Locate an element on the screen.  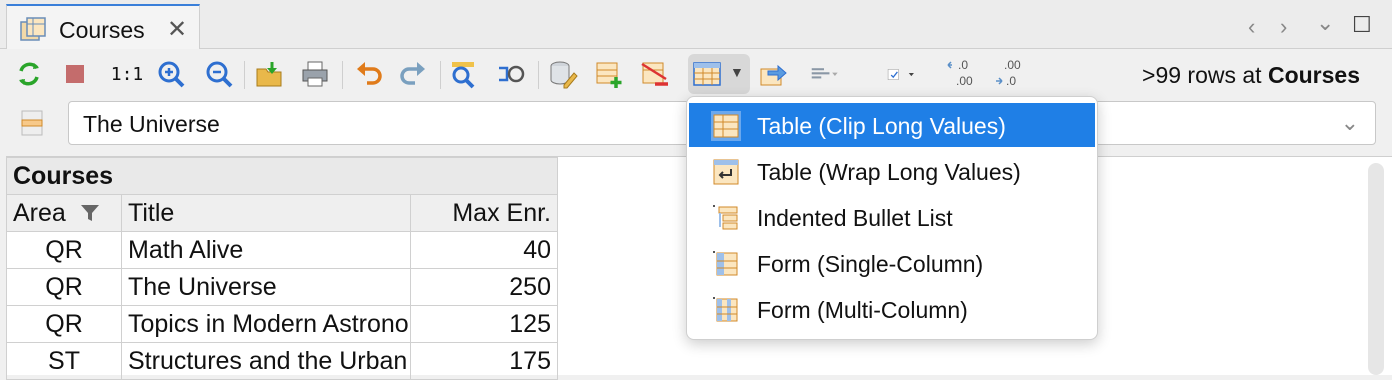
delete-row-icon is located at coordinates (654, 74).